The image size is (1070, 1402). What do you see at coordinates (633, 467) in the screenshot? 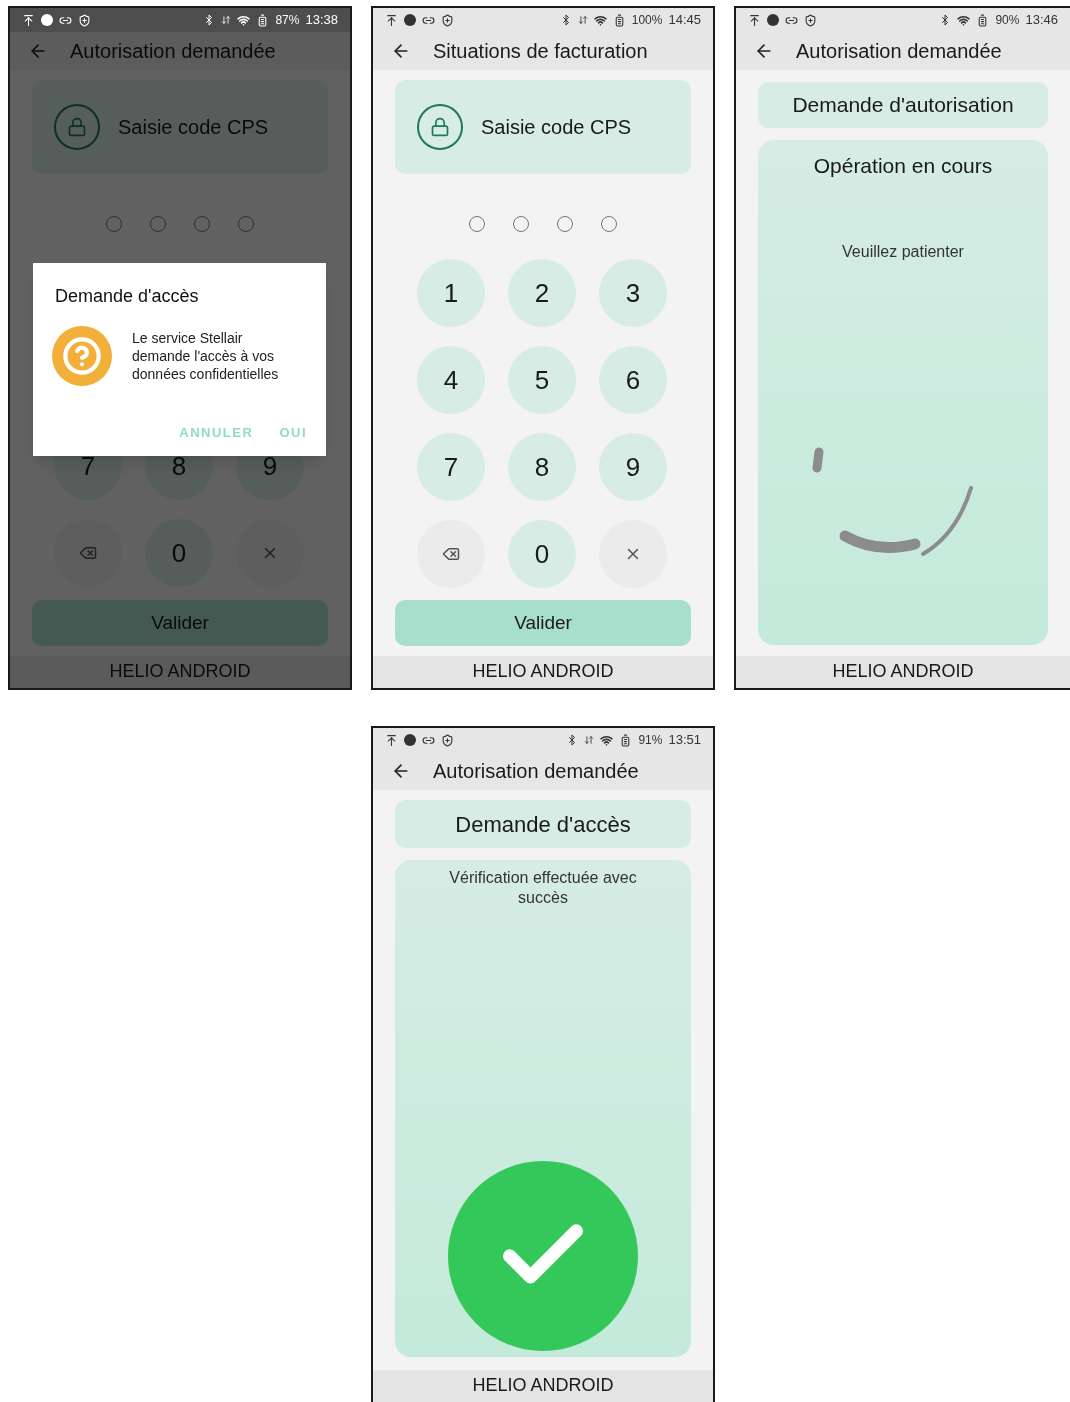
I see `digit-key: 9` at bounding box center [633, 467].